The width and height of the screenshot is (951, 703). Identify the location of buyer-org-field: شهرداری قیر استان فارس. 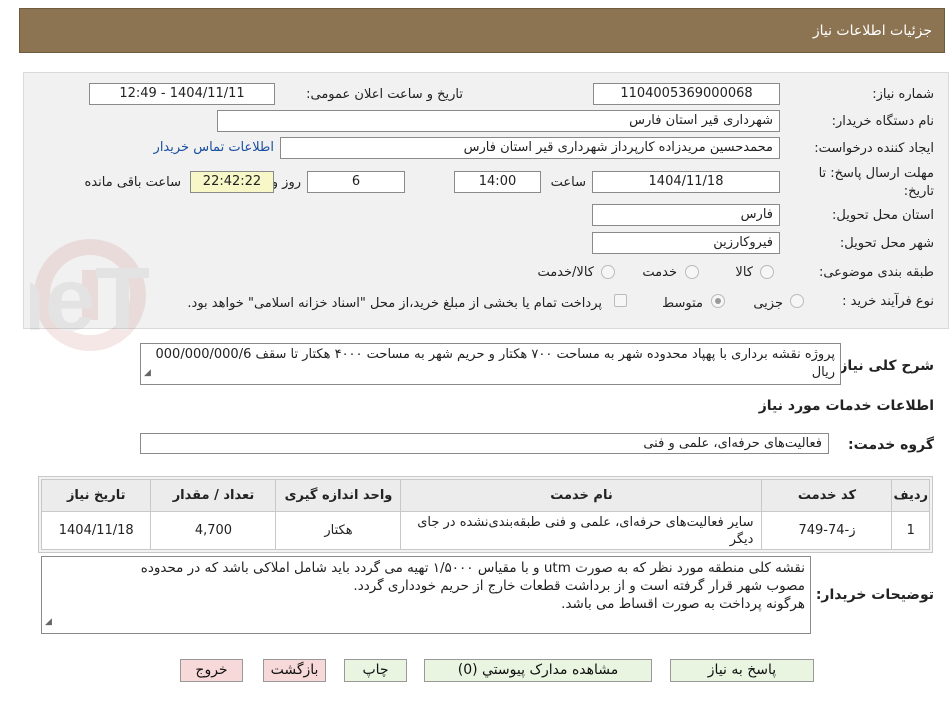
(498, 121).